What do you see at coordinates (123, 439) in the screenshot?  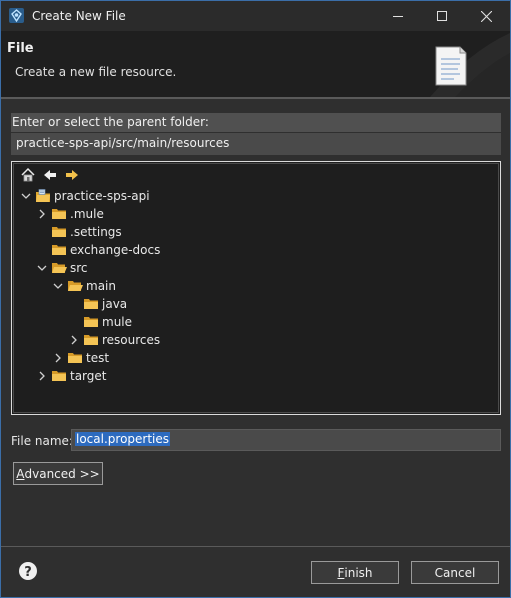 I see `file-name-selected-text: local.properties` at bounding box center [123, 439].